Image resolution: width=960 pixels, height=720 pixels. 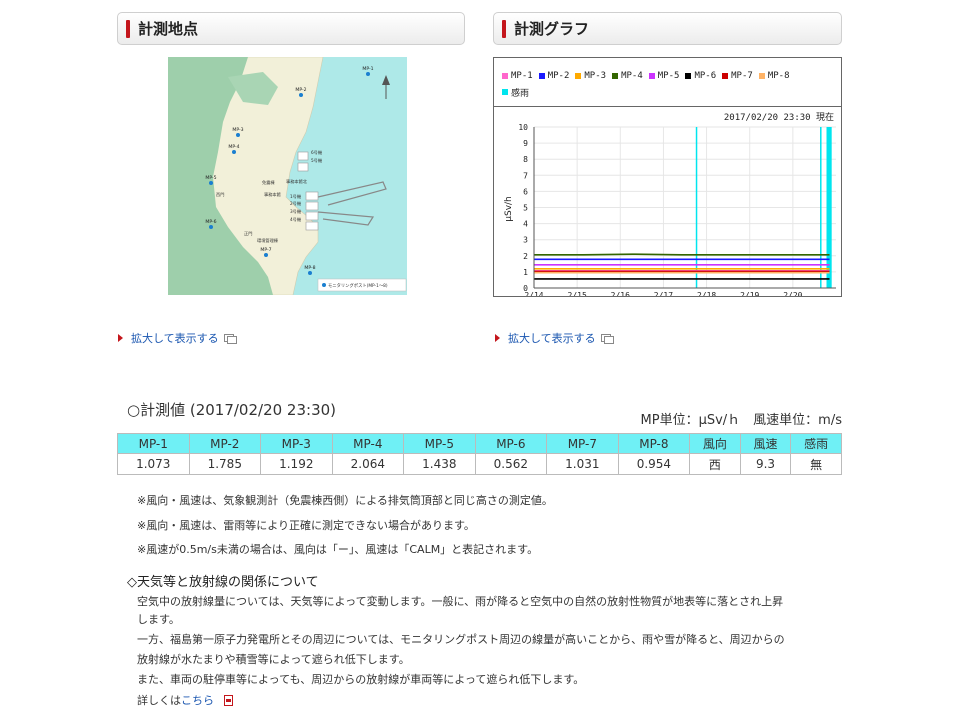 What do you see at coordinates (582, 464) in the screenshot?
I see `table-cell: 1.031` at bounding box center [582, 464].